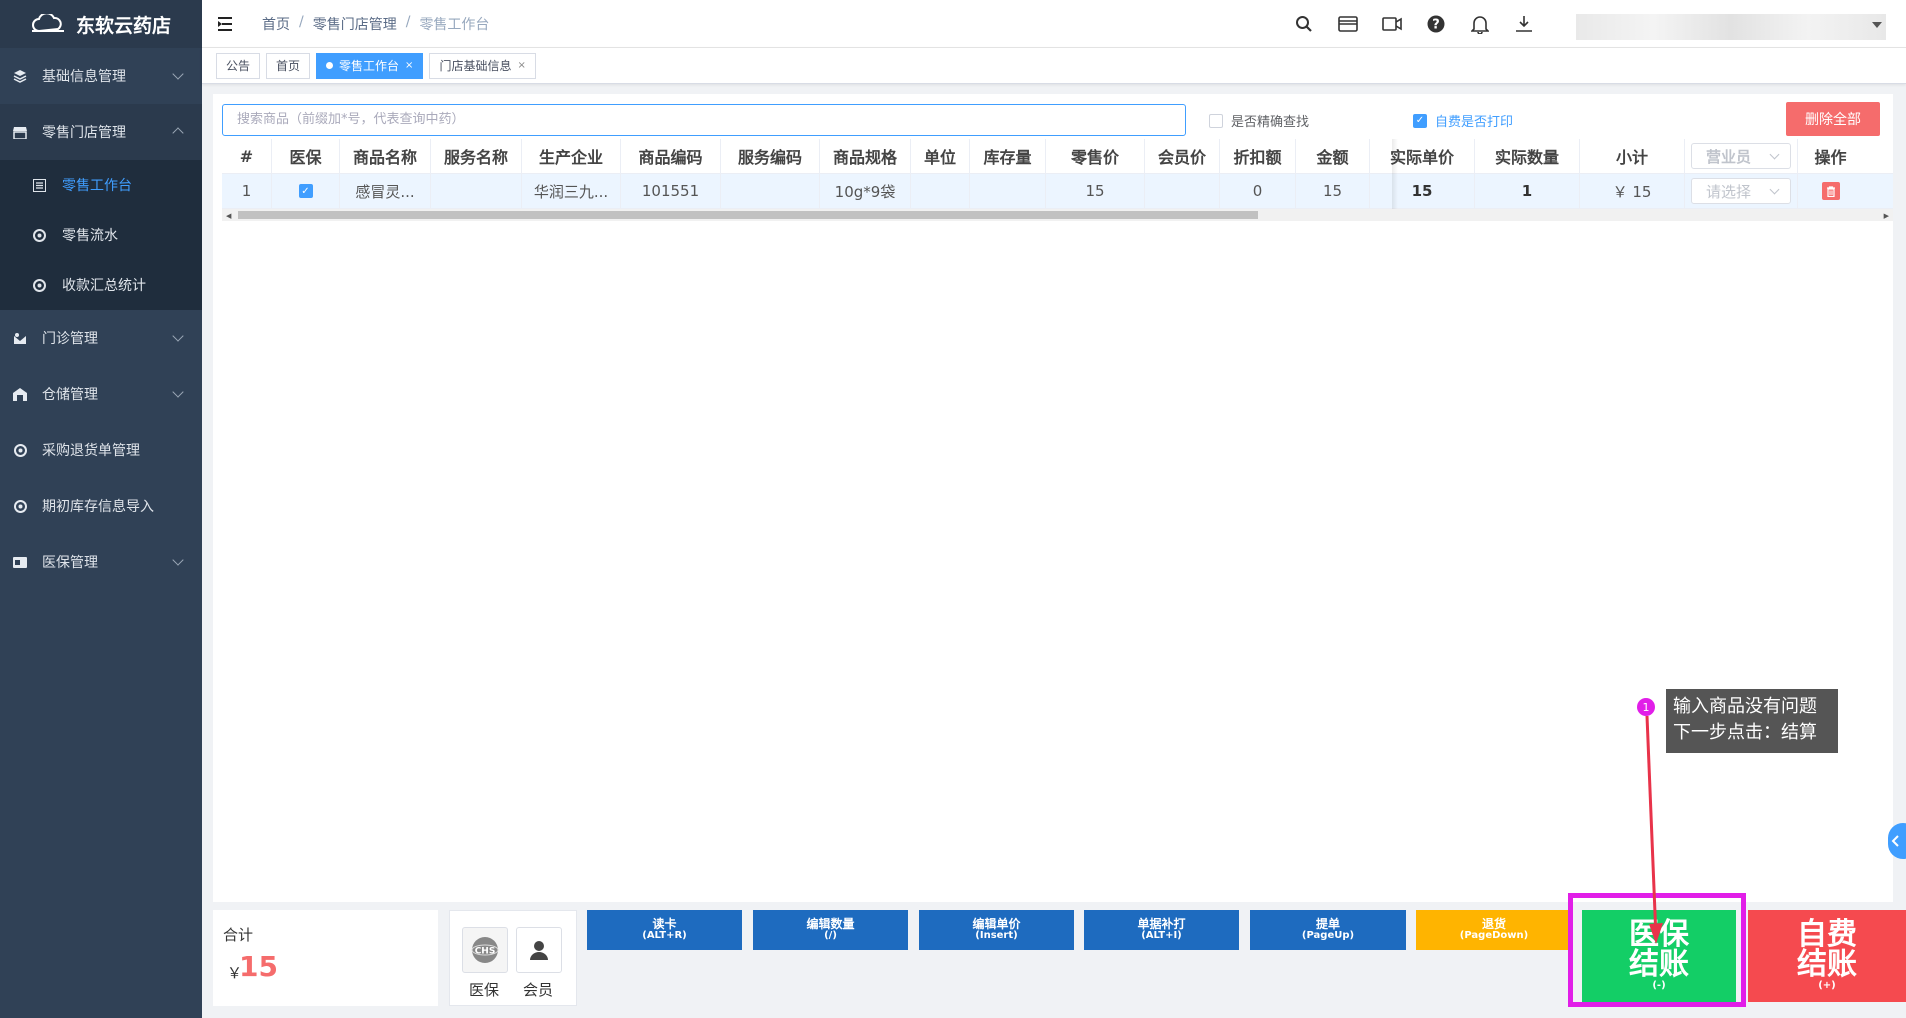 The image size is (1906, 1018). What do you see at coordinates (1646, 707) in the screenshot?
I see `guide-step-badge: 1` at bounding box center [1646, 707].